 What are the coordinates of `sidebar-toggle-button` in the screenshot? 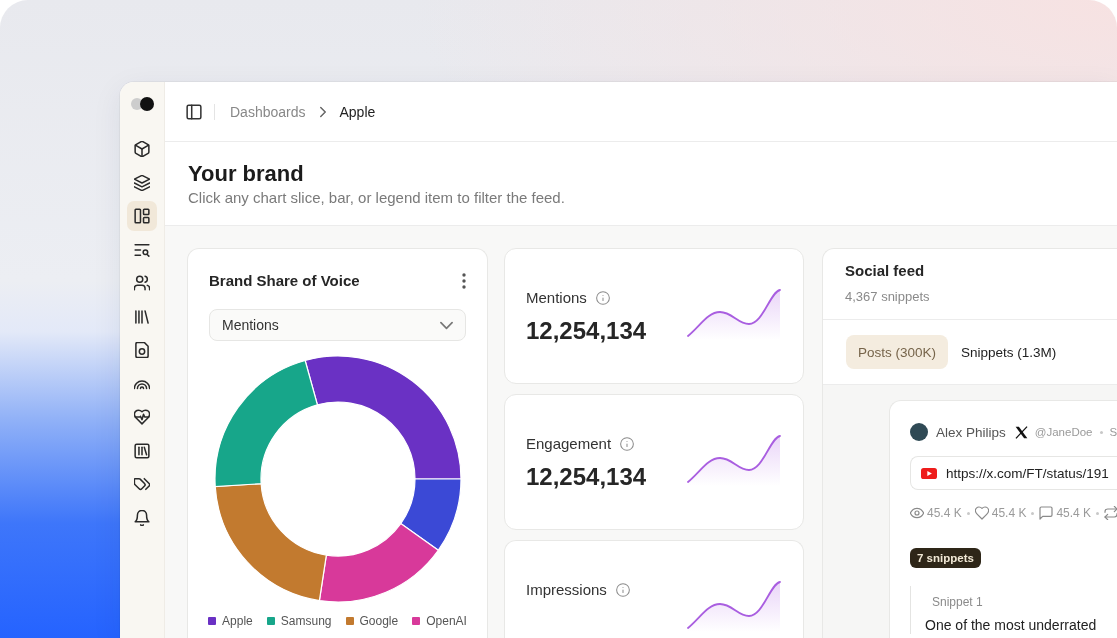 It's located at (194, 111).